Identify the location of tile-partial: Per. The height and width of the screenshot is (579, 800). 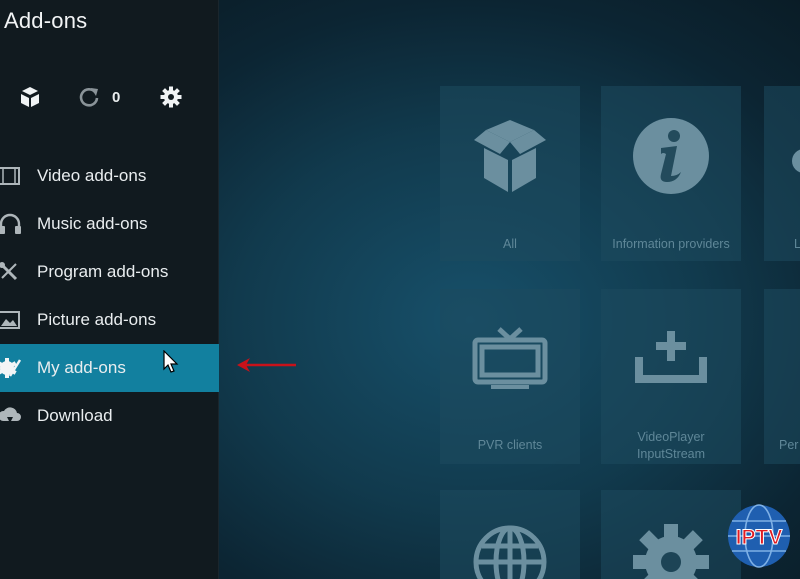
(782, 376).